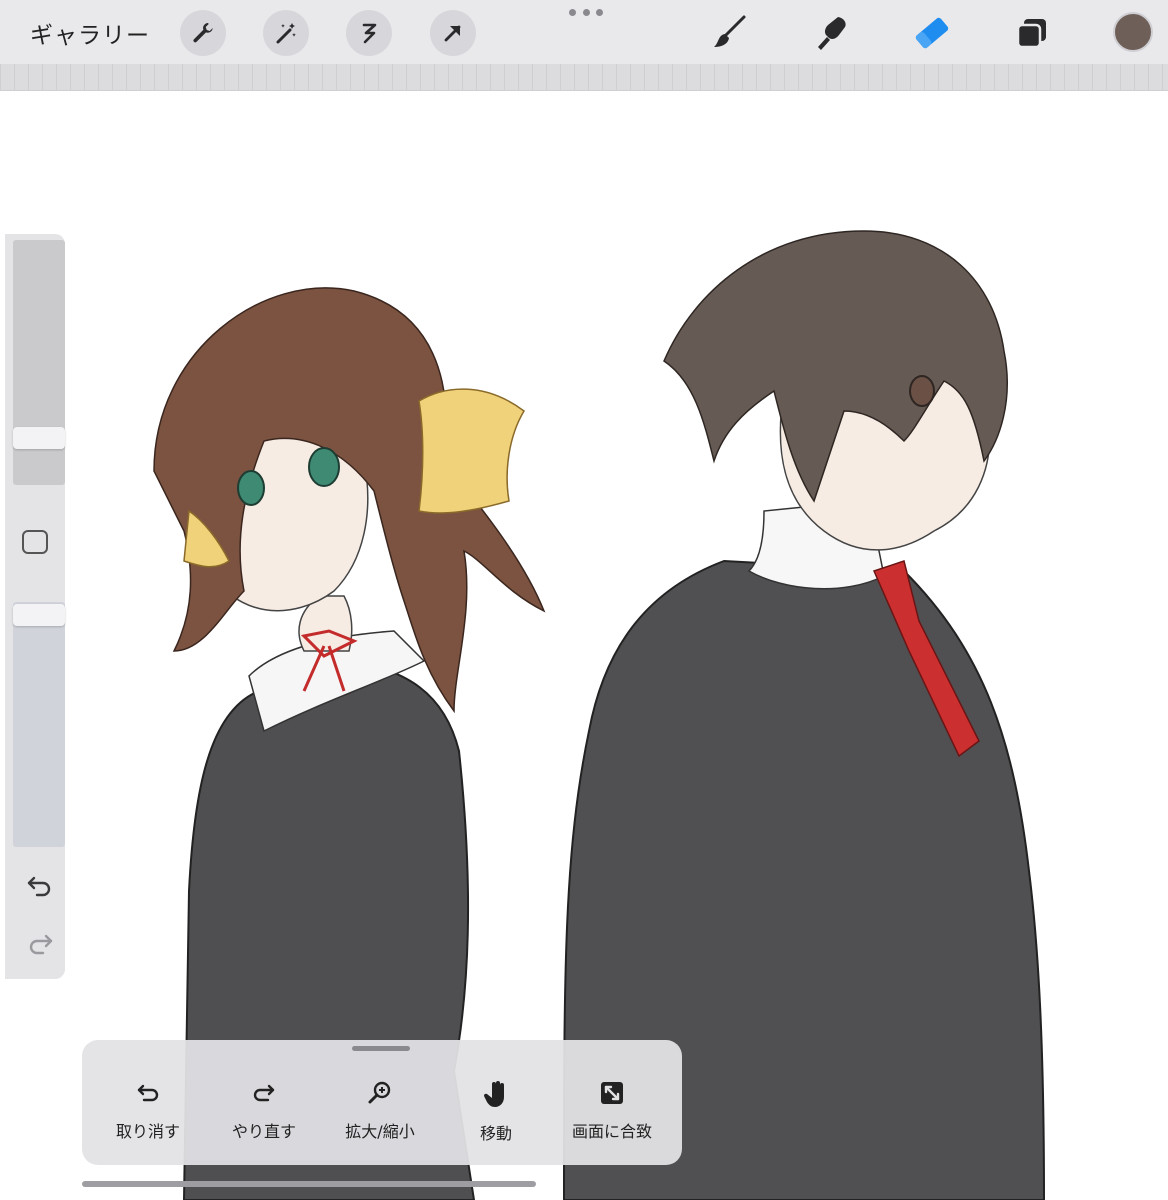 The width and height of the screenshot is (1168, 1200). What do you see at coordinates (147, 1131) in the screenshot?
I see `undo-label: 取り消す` at bounding box center [147, 1131].